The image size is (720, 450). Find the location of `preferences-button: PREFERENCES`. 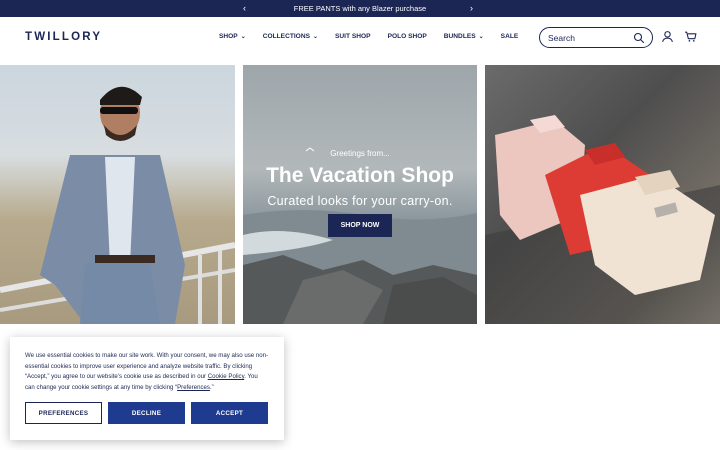

preferences-button: PREFERENCES is located at coordinates (63, 413).